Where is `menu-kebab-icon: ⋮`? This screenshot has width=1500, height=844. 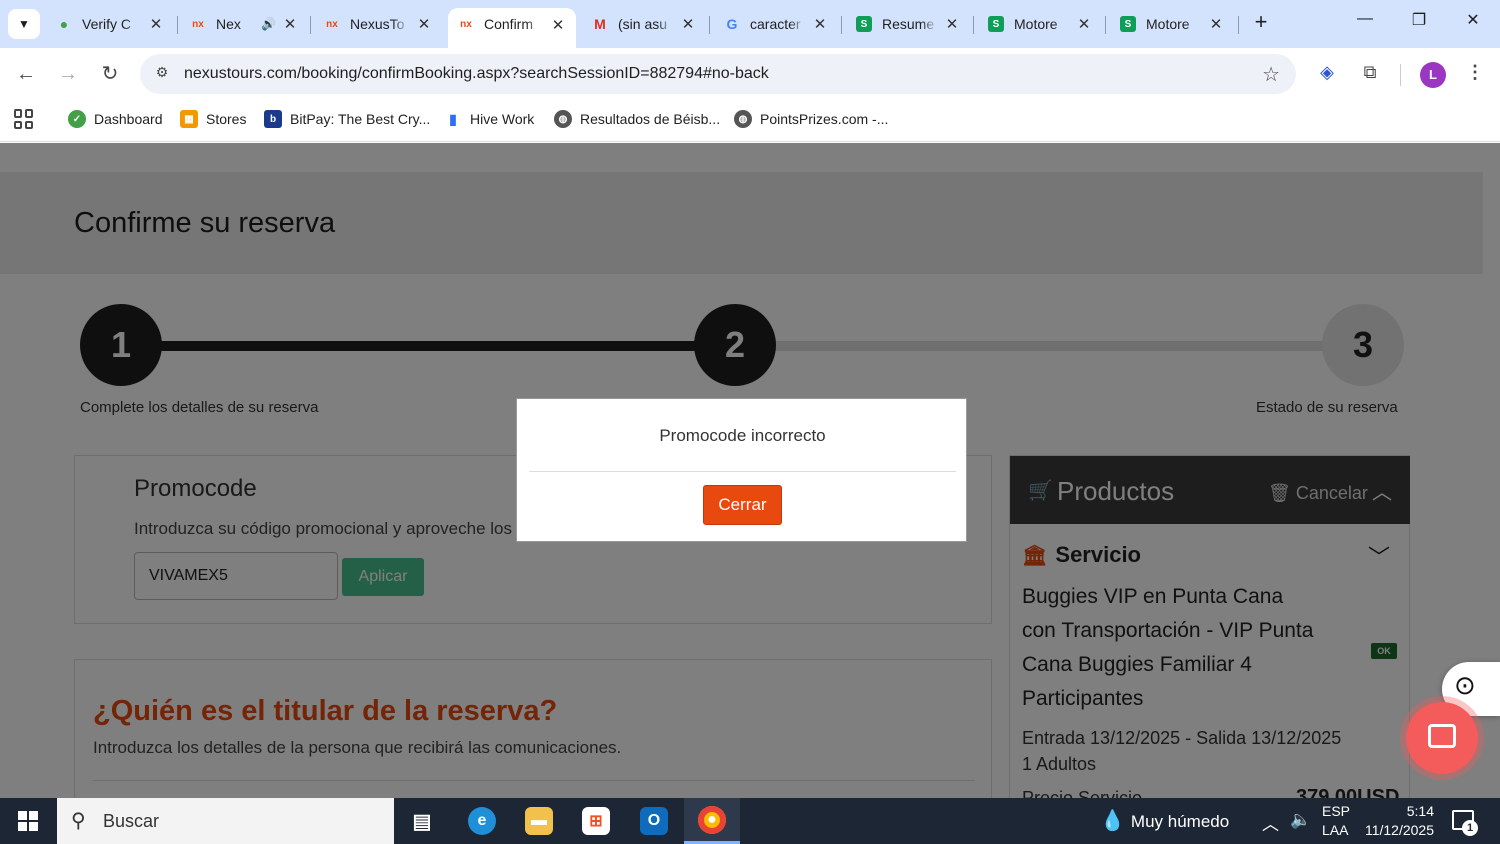
menu-kebab-icon: ⋮ is located at coordinates (1475, 75).